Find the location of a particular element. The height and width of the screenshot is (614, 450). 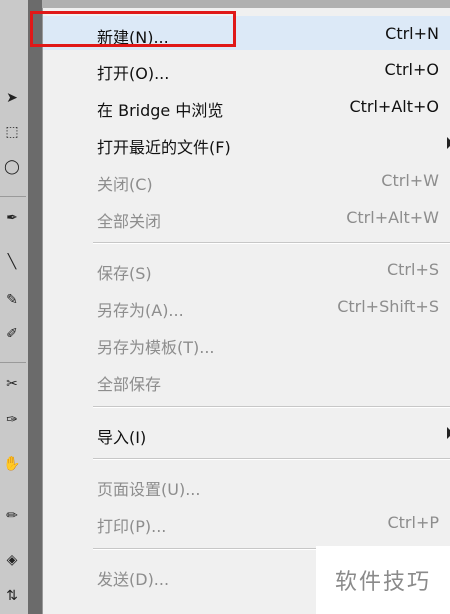

menu-item-close: 关闭(C) Ctrl+W is located at coordinates (246, 180).